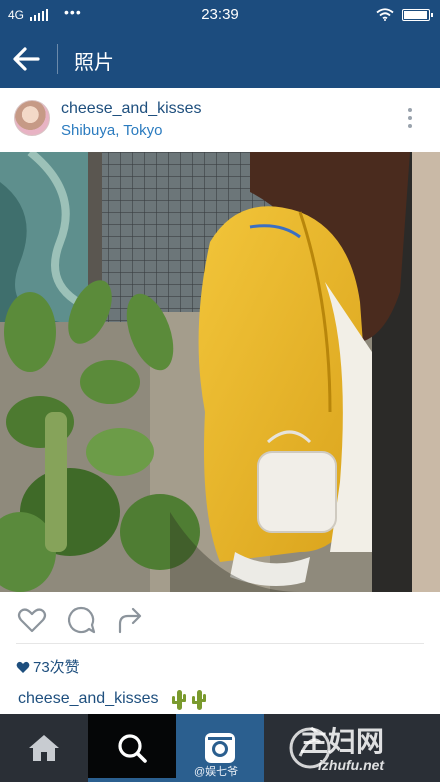  I want to click on battery-icon, so click(417, 14).